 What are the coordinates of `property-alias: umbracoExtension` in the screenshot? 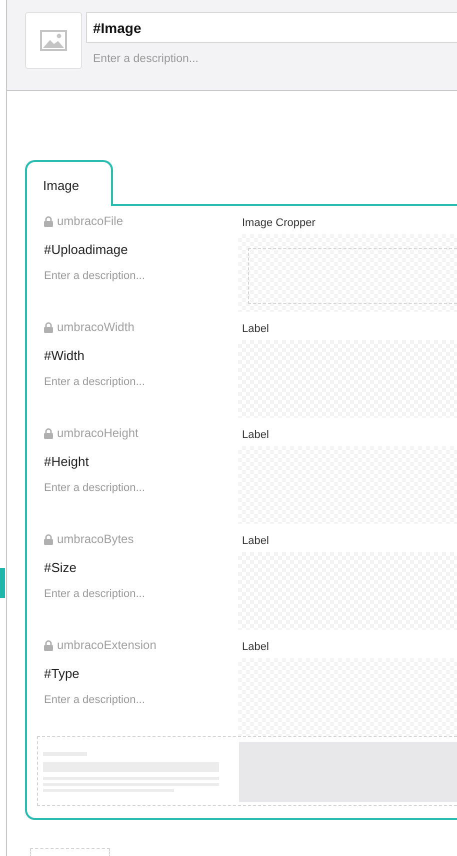 It's located at (106, 645).